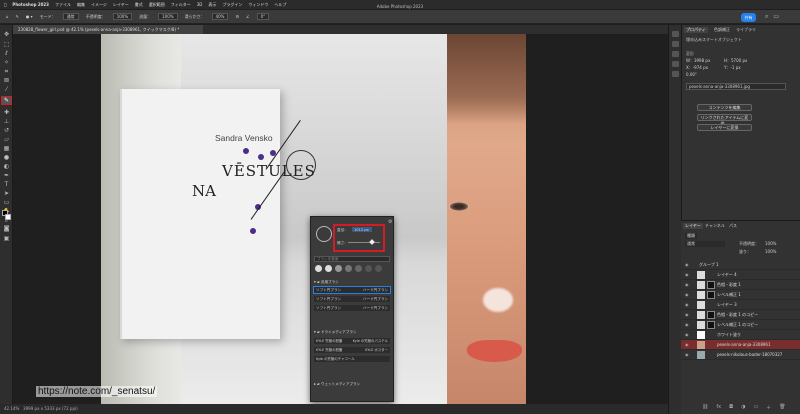 The image size is (800, 414). Describe the element at coordinates (740, 265) in the screenshot. I see `layer-row: ◉ グループ 1` at that location.